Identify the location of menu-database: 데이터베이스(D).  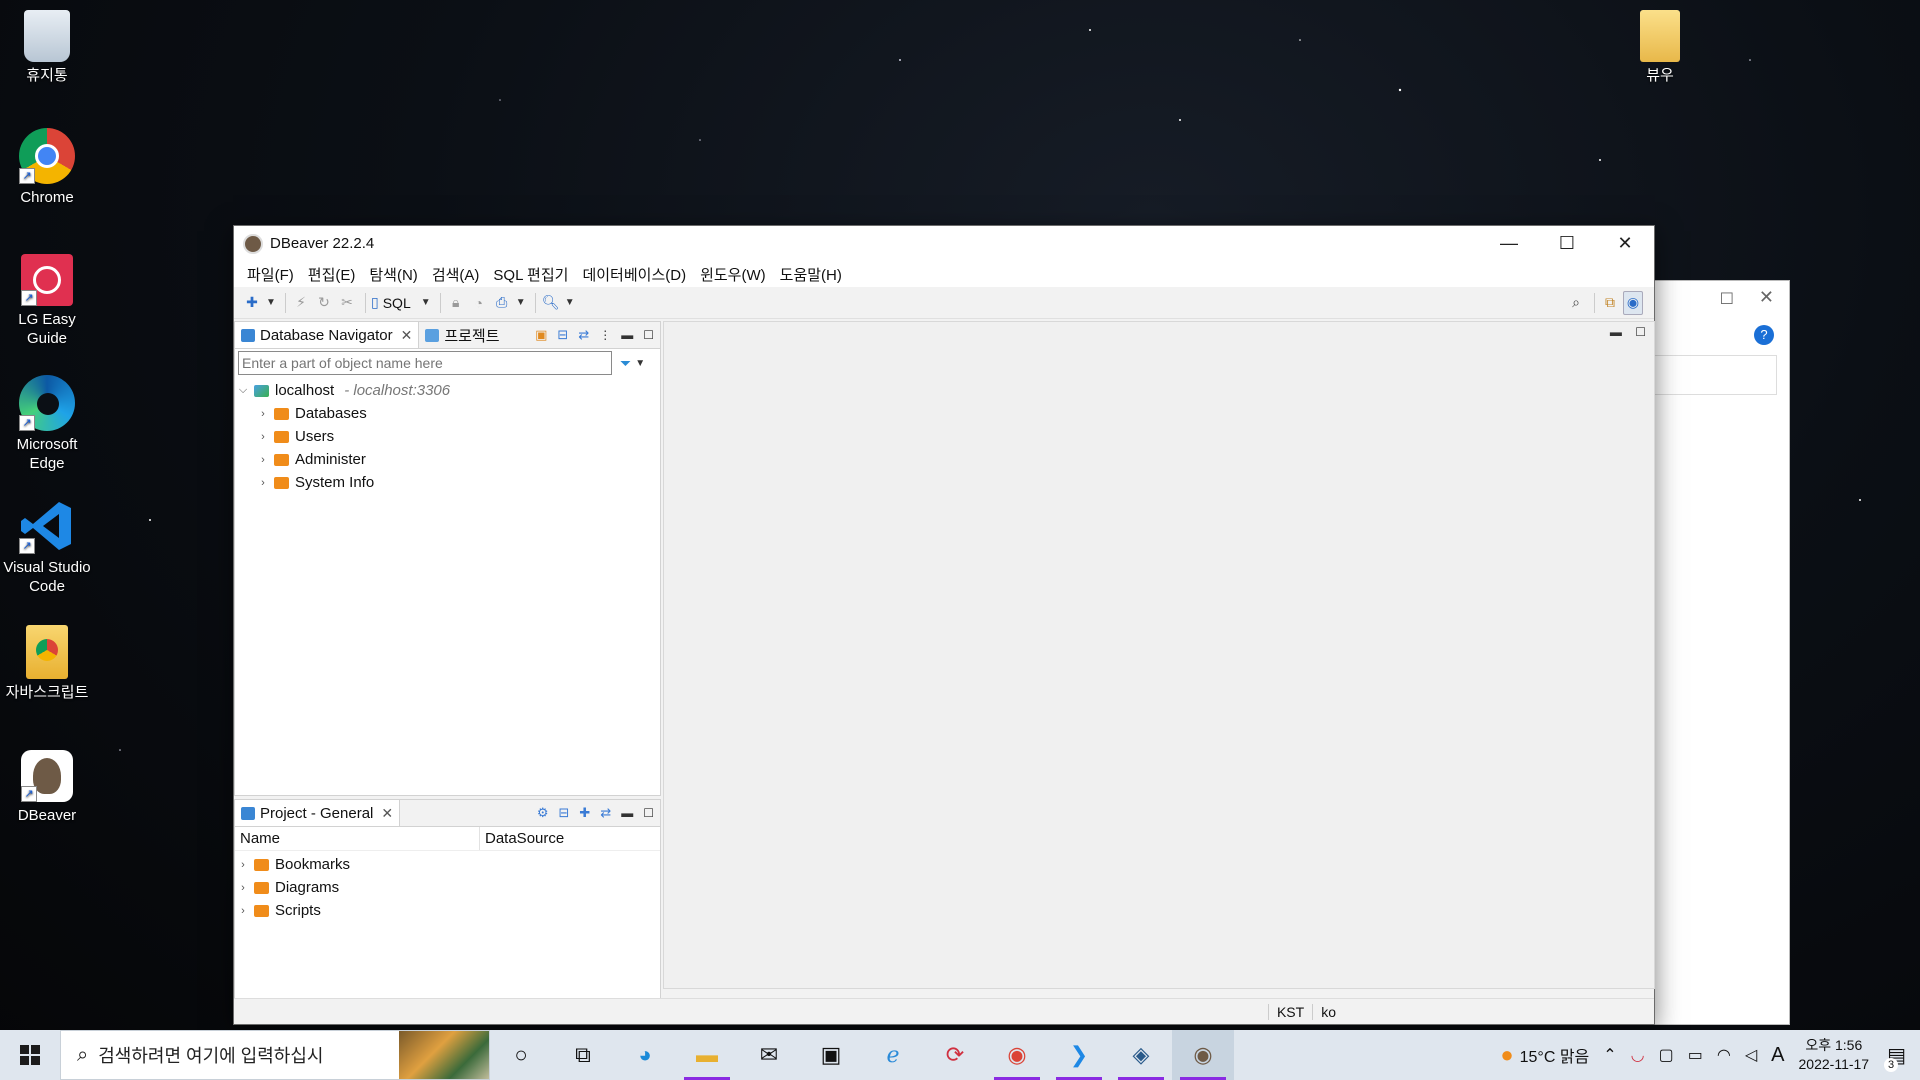
(634, 274).